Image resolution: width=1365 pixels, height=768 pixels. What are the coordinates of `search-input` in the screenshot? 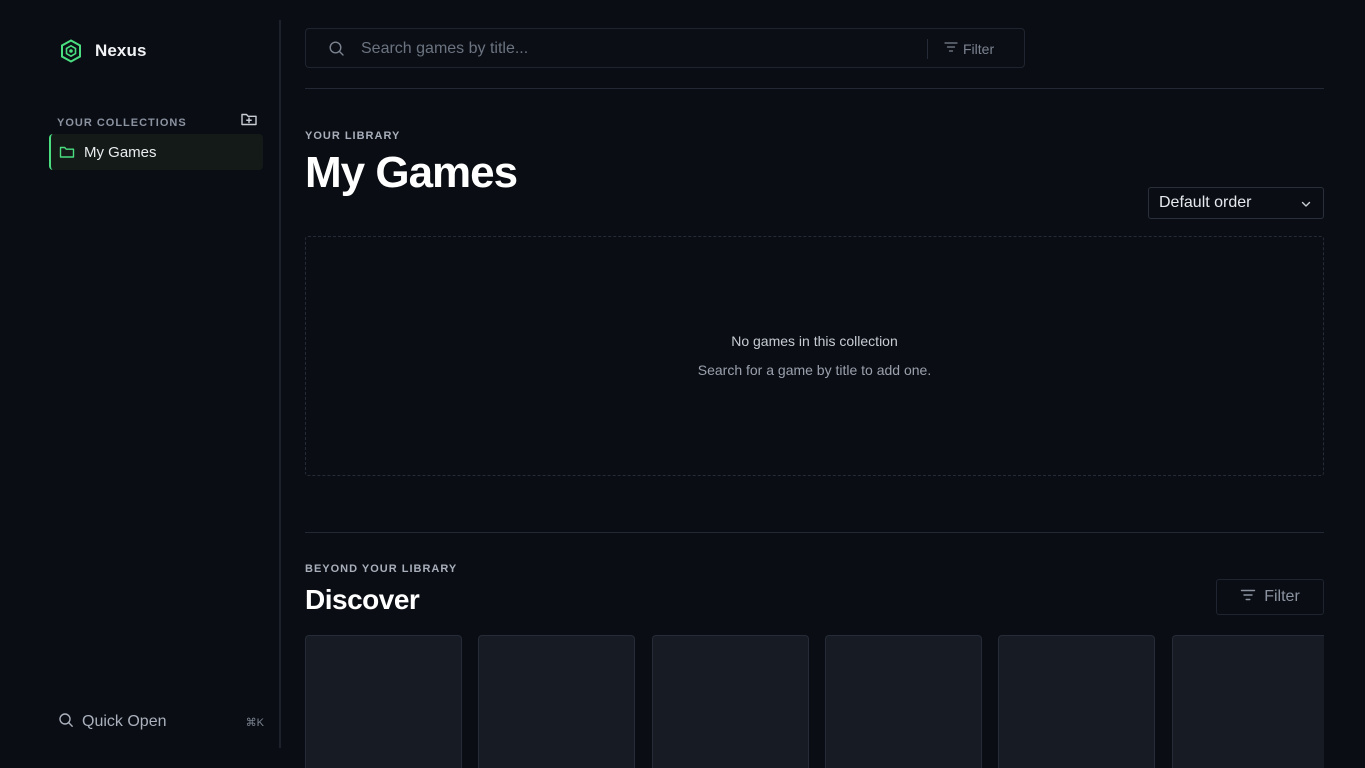 It's located at (641, 49).